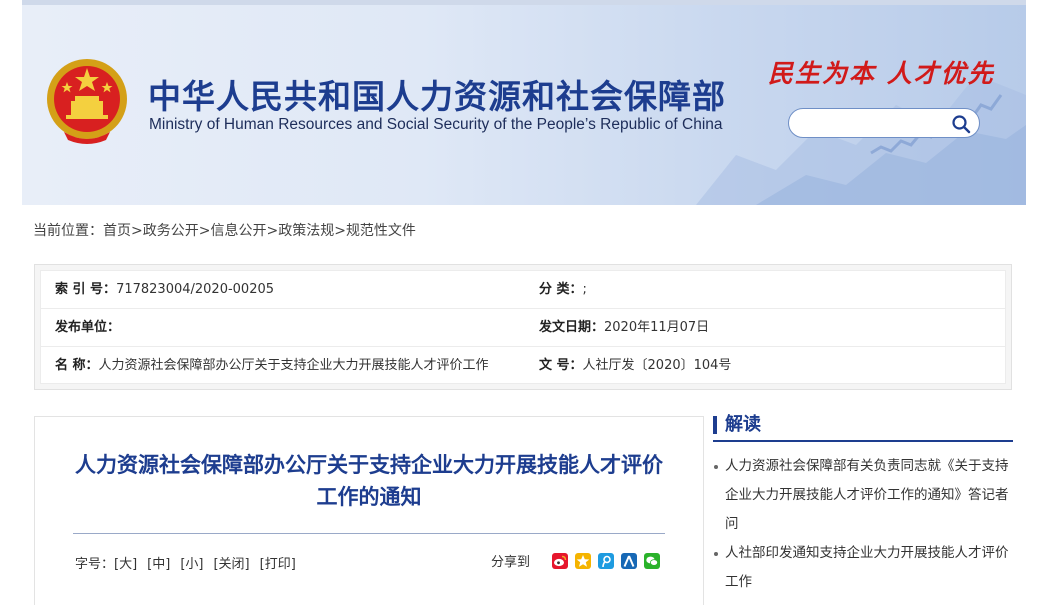 This screenshot has width=1044, height=605. I want to click on sidebar-item-notice: 人社部印发通知支持企业大力开展技能人才评价工作, so click(863, 568).